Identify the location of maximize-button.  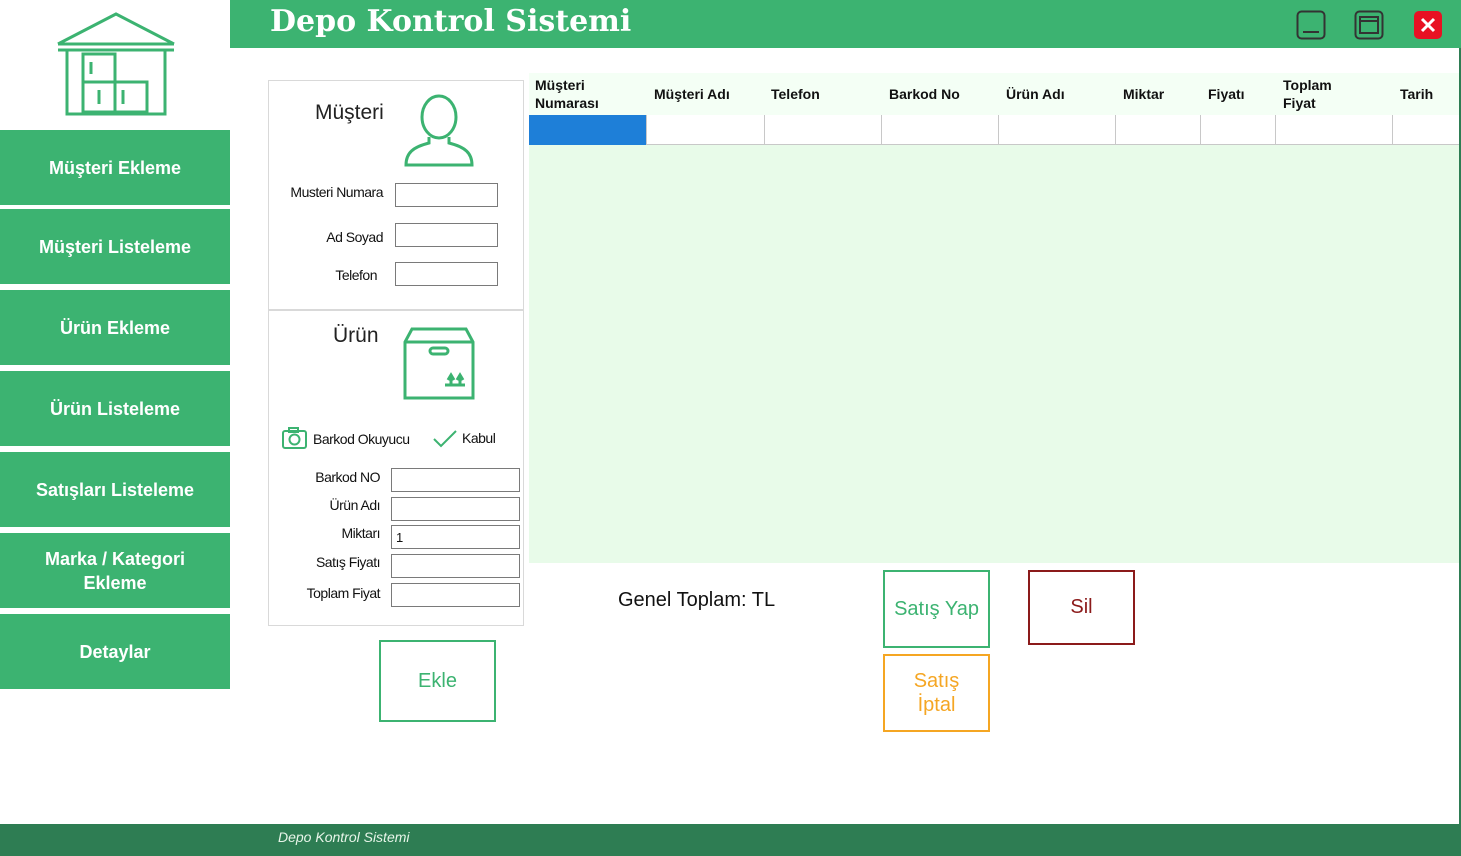
(1369, 25).